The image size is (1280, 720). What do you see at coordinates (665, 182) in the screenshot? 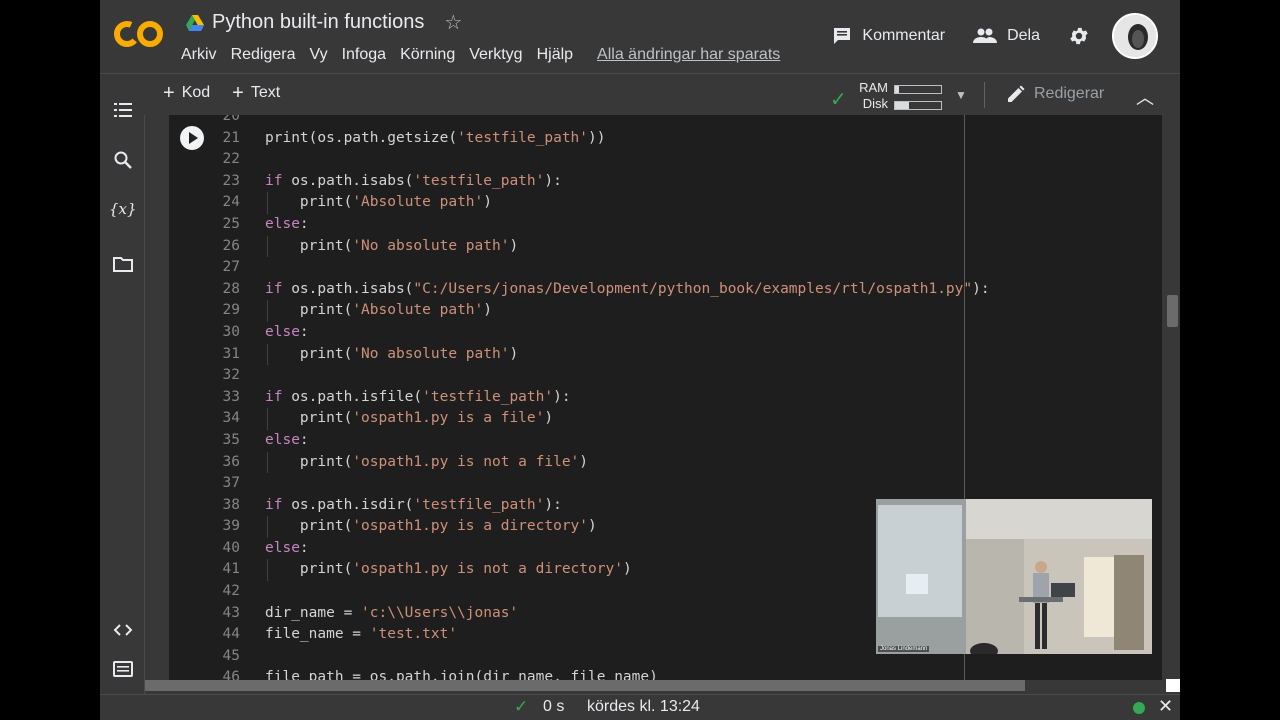
I see `code-line: 23 if os.path.isabs('testfile_path'):` at bounding box center [665, 182].